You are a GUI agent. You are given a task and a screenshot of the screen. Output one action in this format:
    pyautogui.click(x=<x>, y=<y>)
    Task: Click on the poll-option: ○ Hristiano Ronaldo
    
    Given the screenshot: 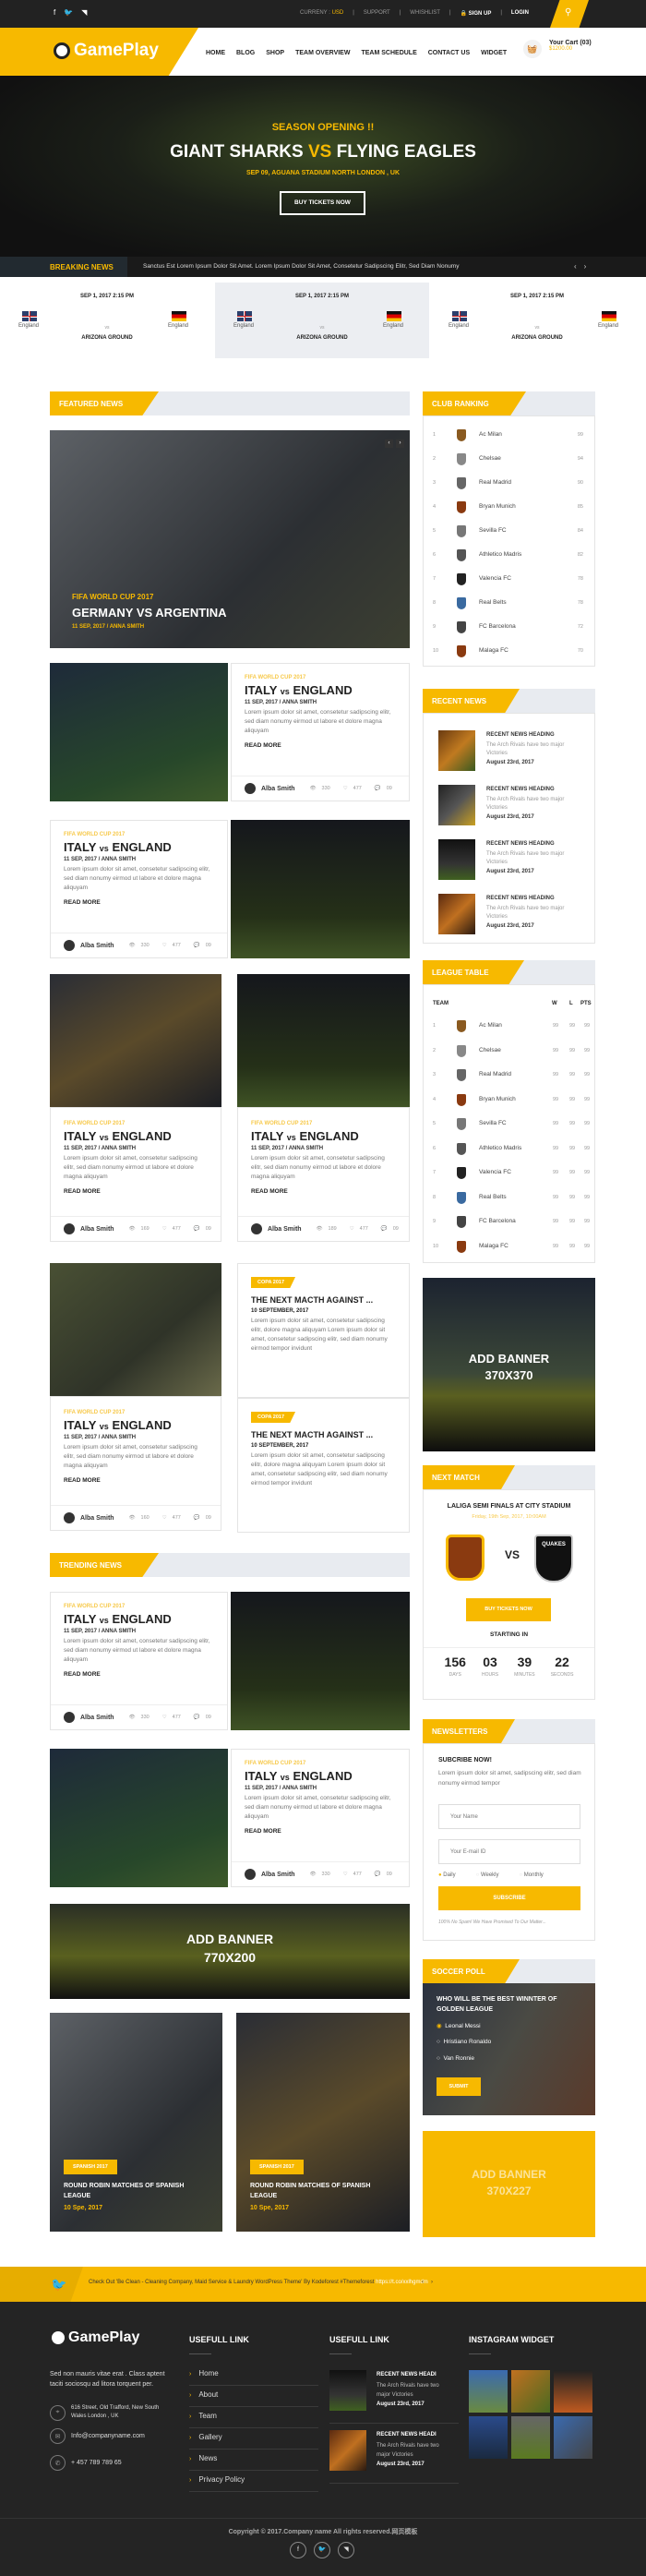 What is the action you would take?
    pyautogui.click(x=464, y=2042)
    